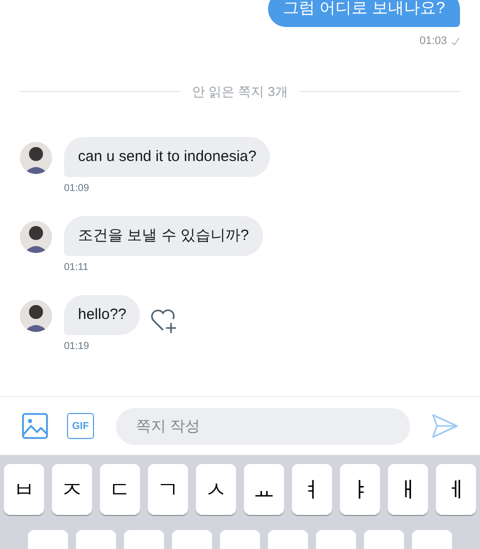 The image size is (480, 549). What do you see at coordinates (77, 189) in the screenshot?
I see `message-time: 01:09` at bounding box center [77, 189].